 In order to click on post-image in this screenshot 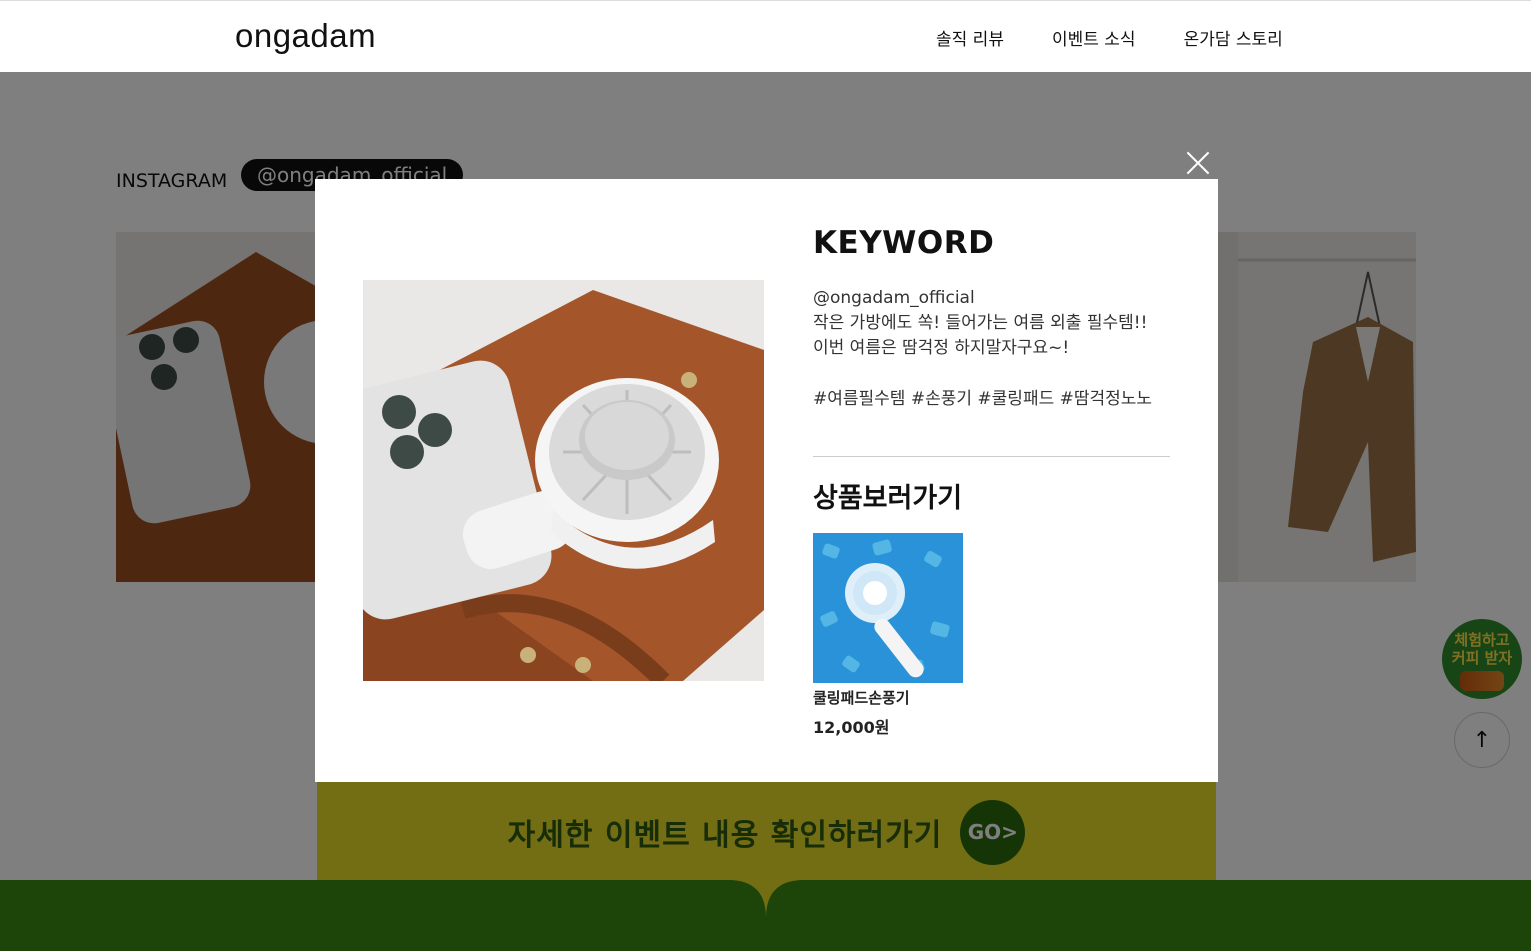, I will do `click(563, 480)`.